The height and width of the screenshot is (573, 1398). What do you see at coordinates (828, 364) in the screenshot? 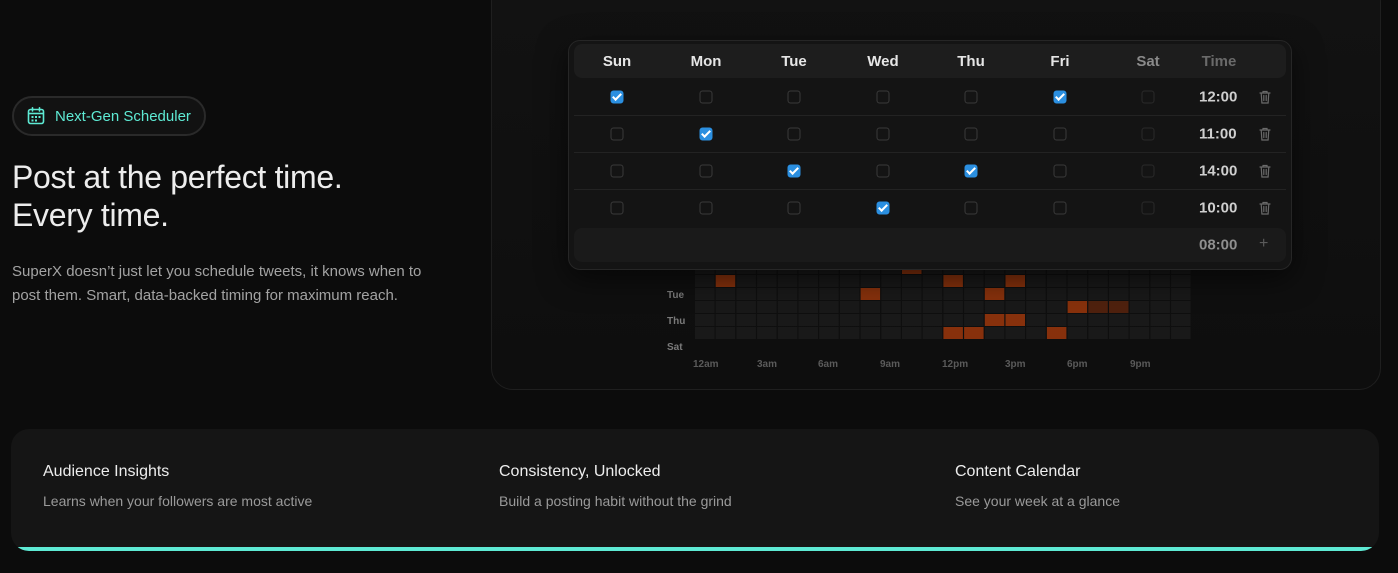
I see `heatmap-hour-label: 6am` at bounding box center [828, 364].